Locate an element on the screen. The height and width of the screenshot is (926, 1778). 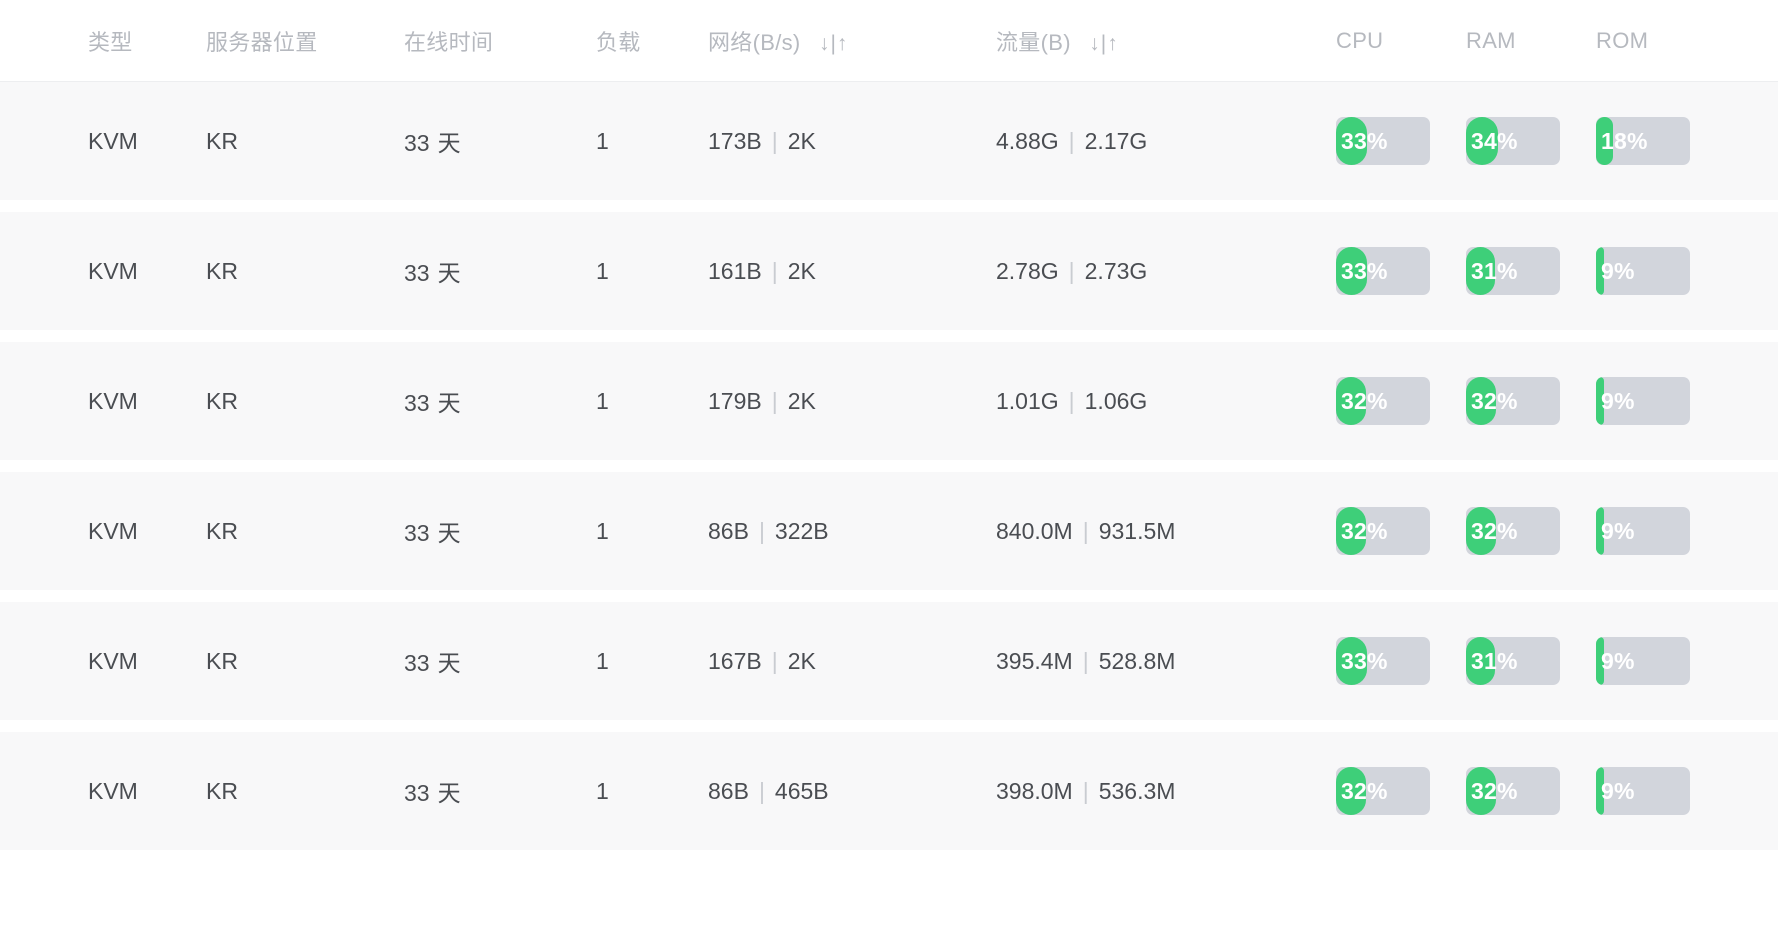
cpu-progress-bar: 33% is located at coordinates (1383, 271).